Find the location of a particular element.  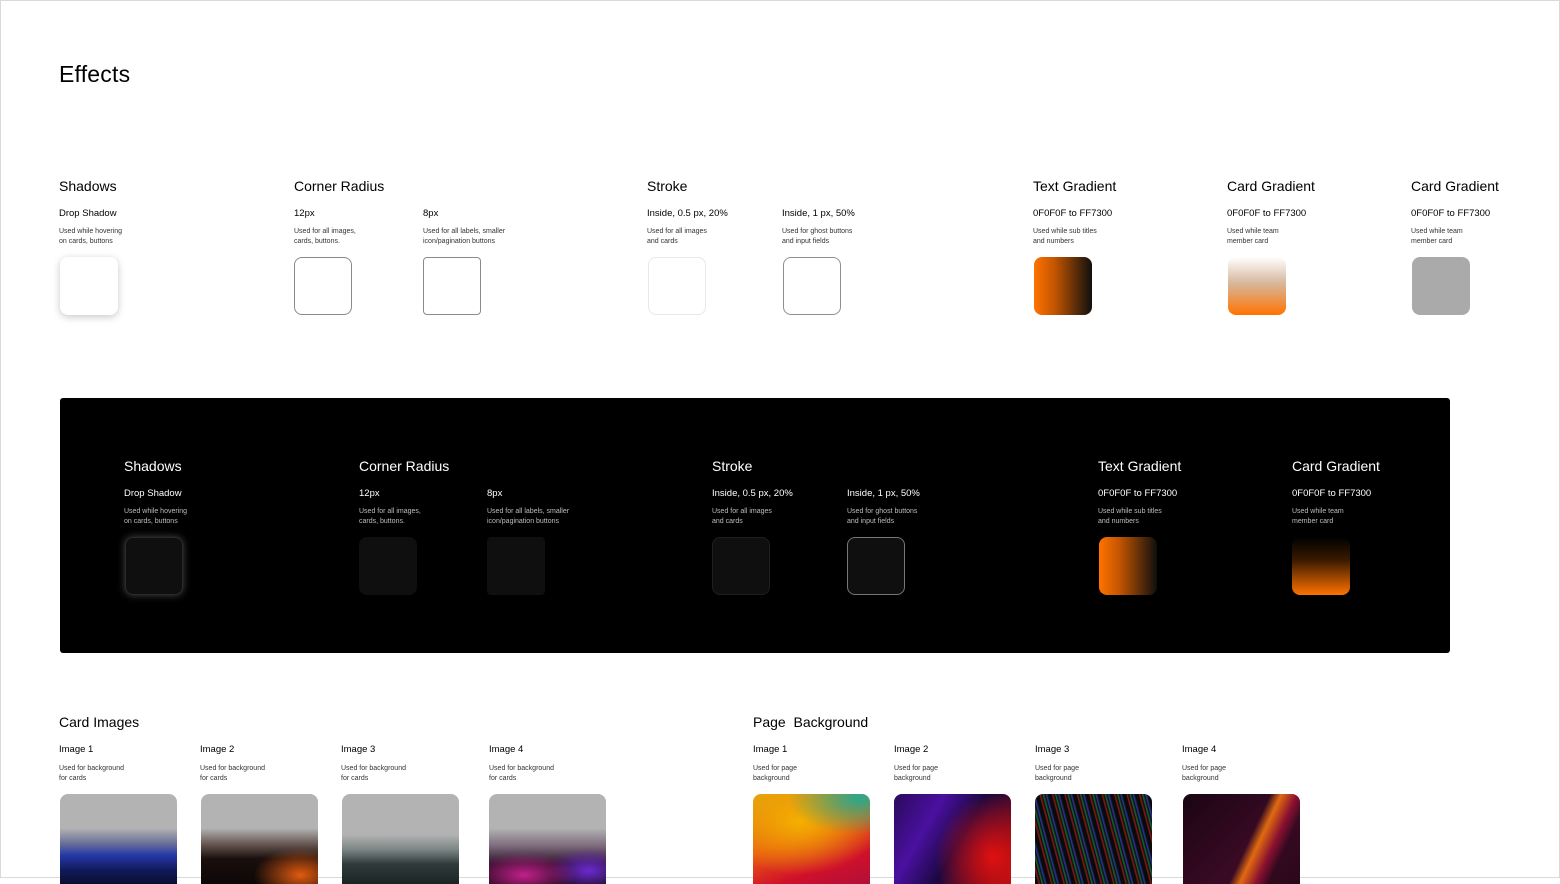

card-gradient-swatch is located at coordinates (1257, 286).